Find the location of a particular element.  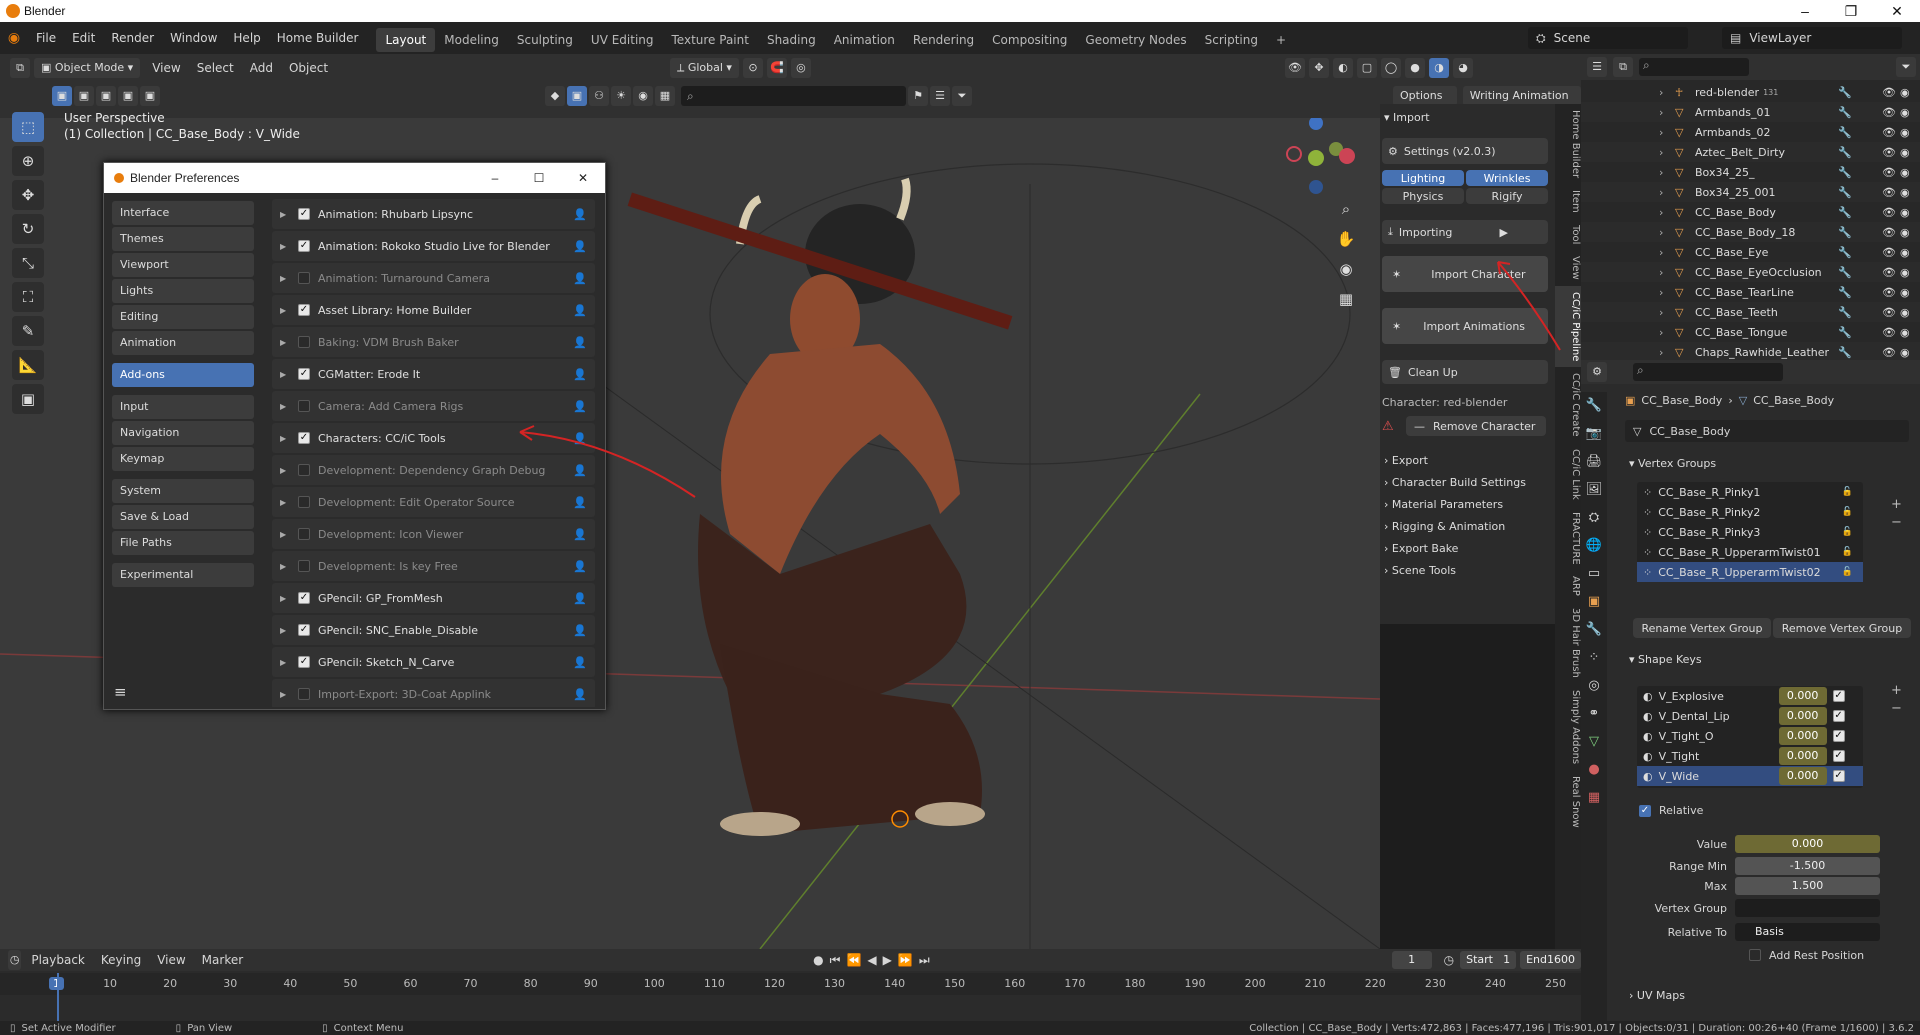

end-frame-field: End 1600 is located at coordinates (1550, 960).